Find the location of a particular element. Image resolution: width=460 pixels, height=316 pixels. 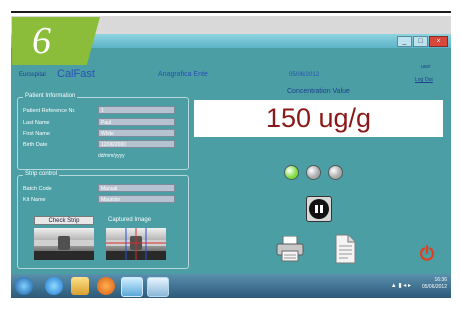

first-name-label: First Name is located at coordinates (36, 134).